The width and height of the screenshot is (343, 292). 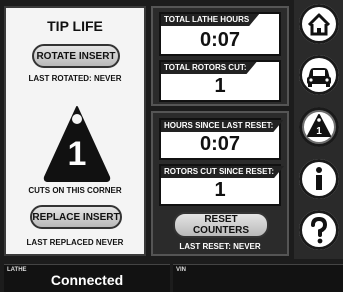 What do you see at coordinates (75, 190) in the screenshot?
I see `cuts-caption: CUTS ON THIS CORNER` at bounding box center [75, 190].